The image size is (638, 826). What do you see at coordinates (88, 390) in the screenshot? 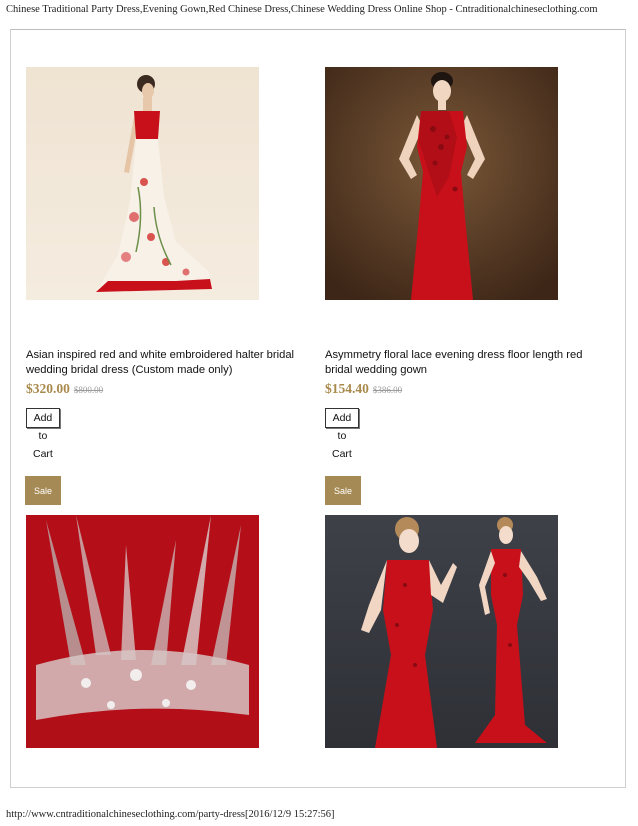
I see `old-price: $800.00` at bounding box center [88, 390].